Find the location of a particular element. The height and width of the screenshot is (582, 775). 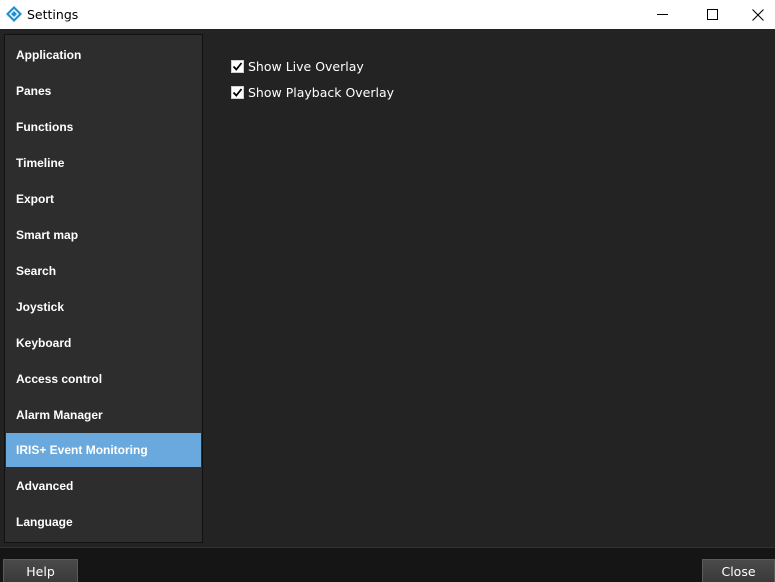

minimize-button is located at coordinates (662, 14).